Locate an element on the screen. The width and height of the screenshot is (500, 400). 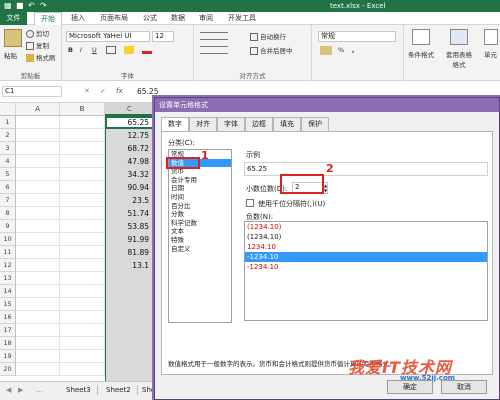
font-name-select: Microsoft YaHei UI is located at coordinates (108, 36).